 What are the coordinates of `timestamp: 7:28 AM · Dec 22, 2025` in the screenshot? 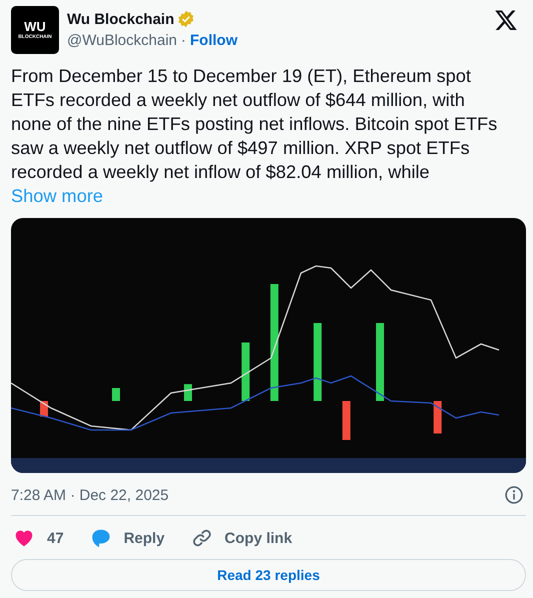 It's located at (90, 495).